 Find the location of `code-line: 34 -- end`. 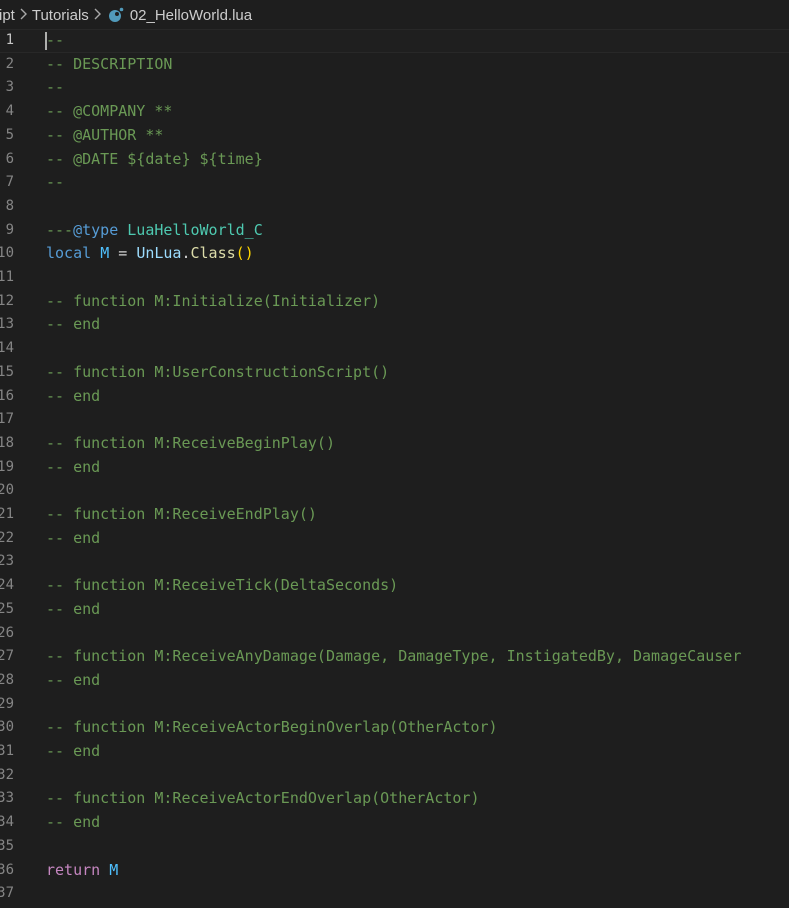

code-line: 34 -- end is located at coordinates (394, 823).